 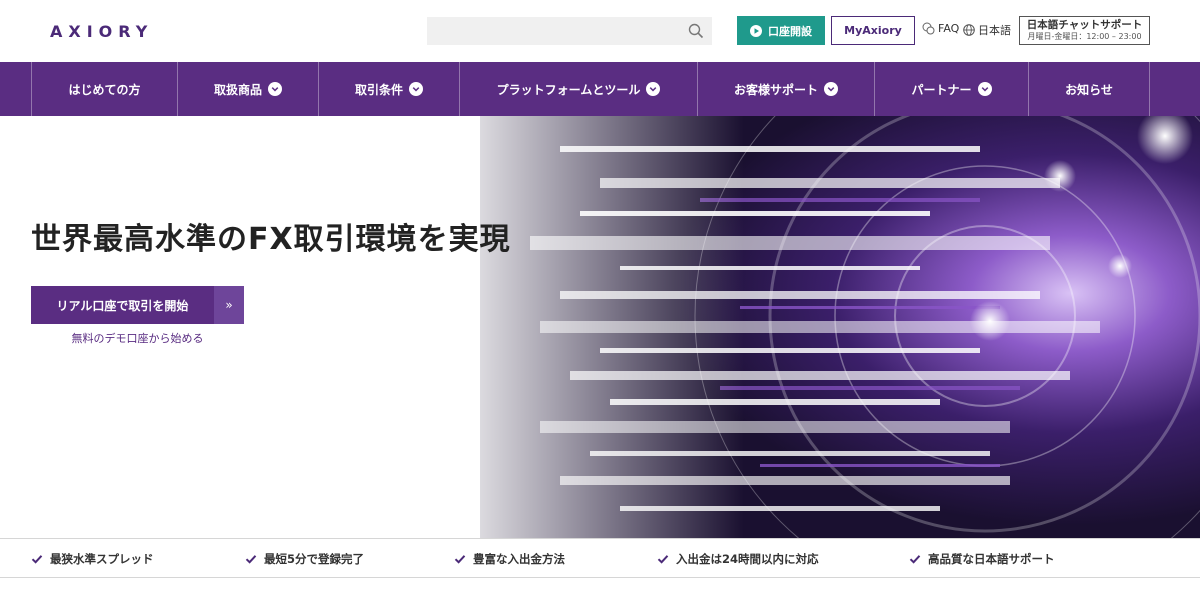 What do you see at coordinates (101, 31) in the screenshot?
I see `axiory-logo: AXIORY` at bounding box center [101, 31].